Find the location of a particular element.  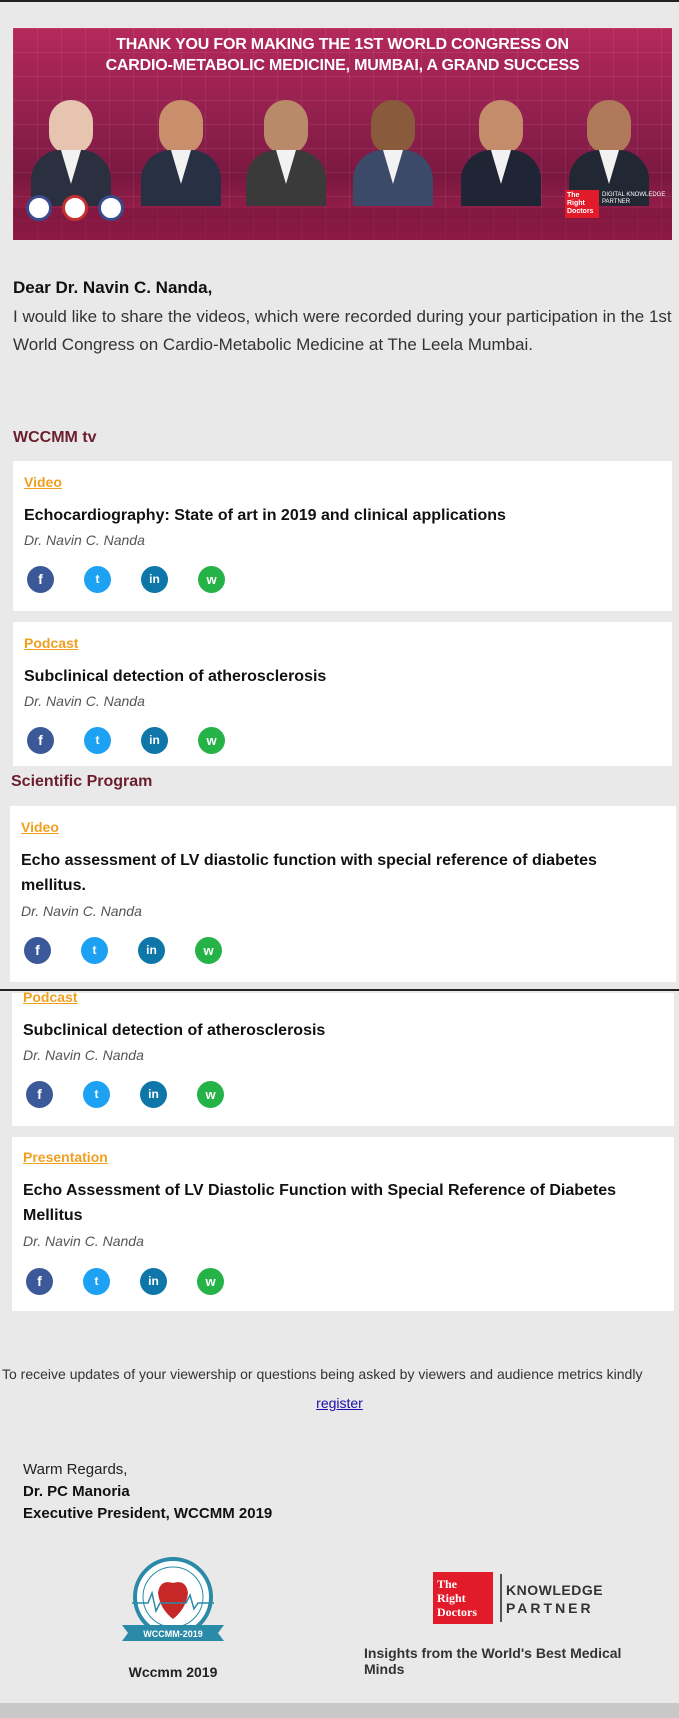

trd-logo-line2: Right is located at coordinates (451, 1598).